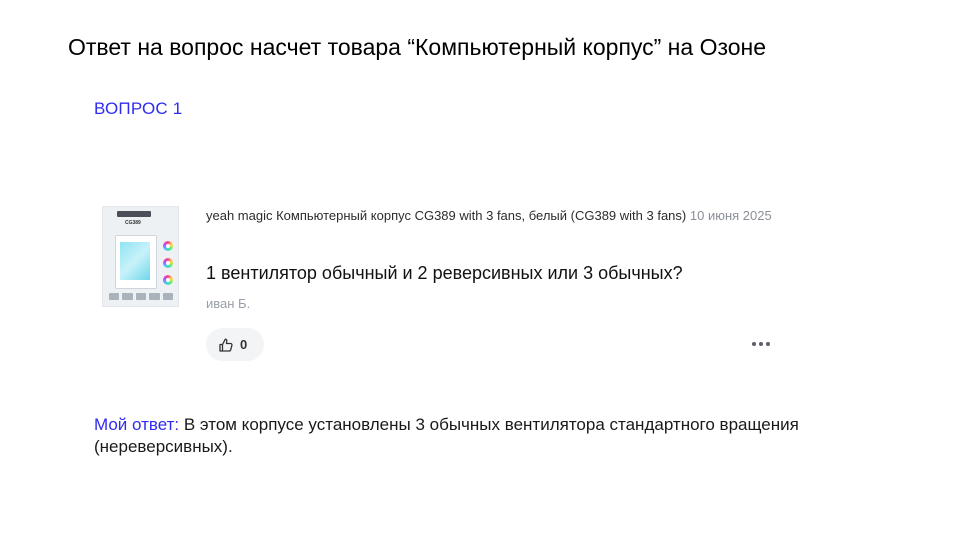  What do you see at coordinates (235, 344) in the screenshot?
I see `like-button: 0` at bounding box center [235, 344].